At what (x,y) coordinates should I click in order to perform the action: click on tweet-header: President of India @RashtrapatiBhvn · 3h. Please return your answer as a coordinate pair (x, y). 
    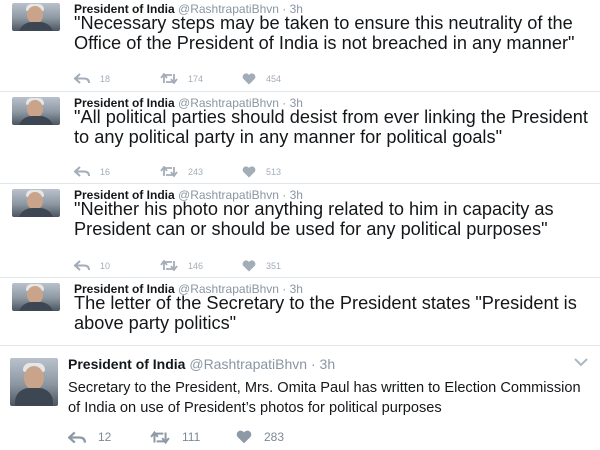
    Looking at the image, I should click on (201, 364).